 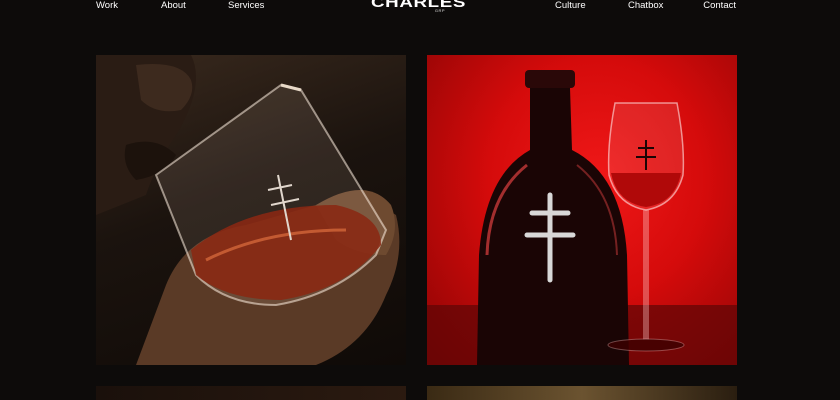 What do you see at coordinates (246, 5) in the screenshot?
I see `nav-link-services: Services` at bounding box center [246, 5].